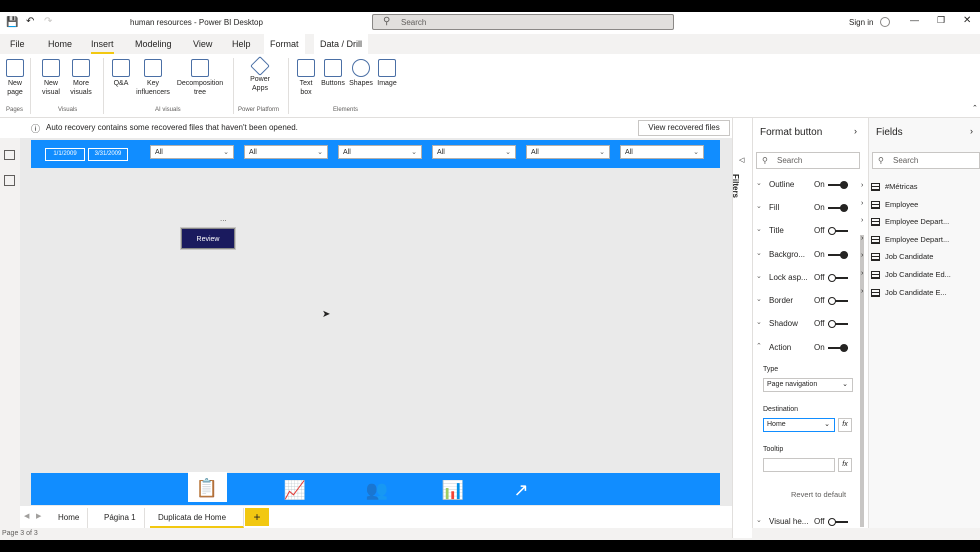 This screenshot has width=980, height=552. Describe the element at coordinates (51, 78) in the screenshot. I see `new-visual-button: New visual` at that location.